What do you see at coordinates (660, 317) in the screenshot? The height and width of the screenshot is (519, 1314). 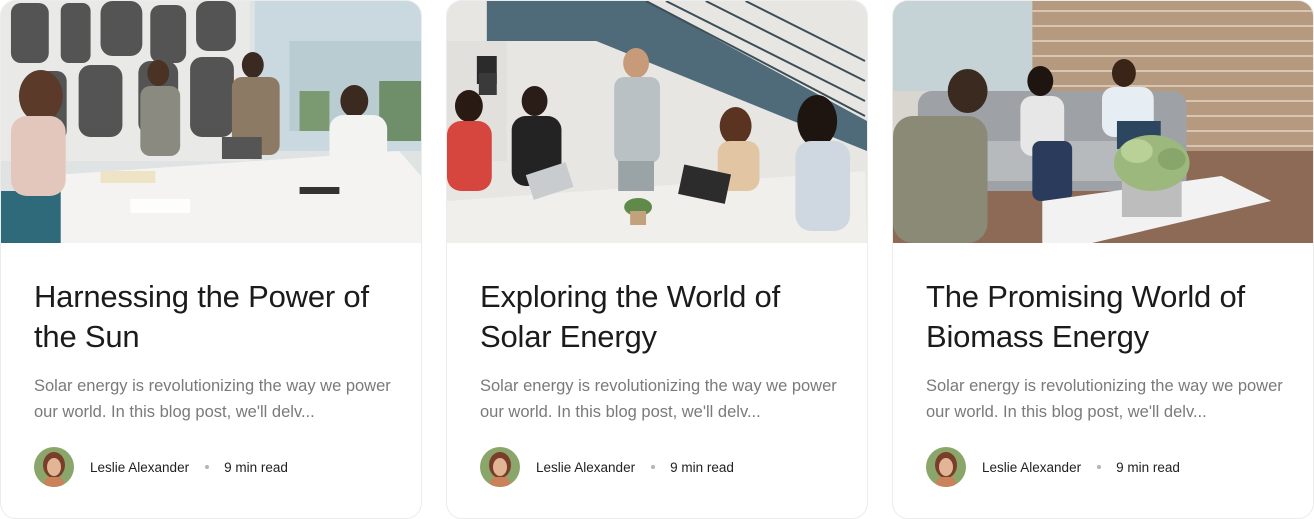 I see `blog-card-title: Exploring the World of Solar Energy` at bounding box center [660, 317].